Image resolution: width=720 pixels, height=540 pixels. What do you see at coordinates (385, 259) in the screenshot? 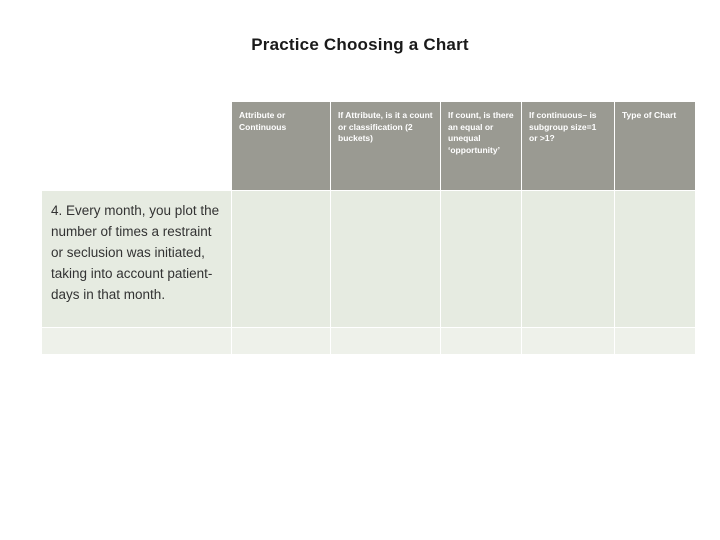
I see `answer-cell-count-or-classification` at bounding box center [385, 259].